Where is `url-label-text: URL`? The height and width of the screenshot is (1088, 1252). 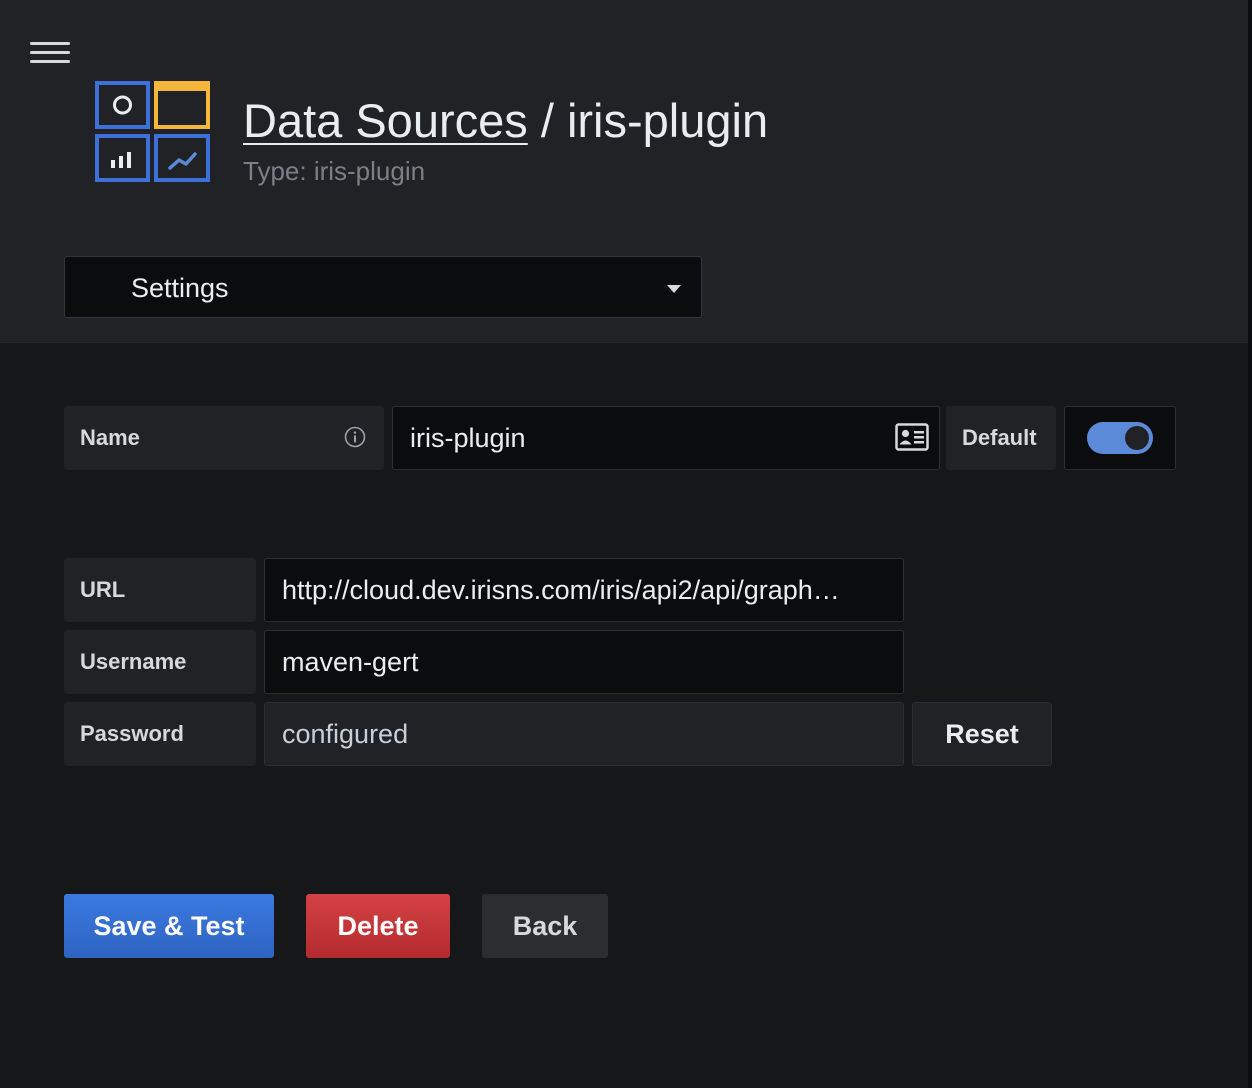
url-label-text: URL is located at coordinates (103, 589).